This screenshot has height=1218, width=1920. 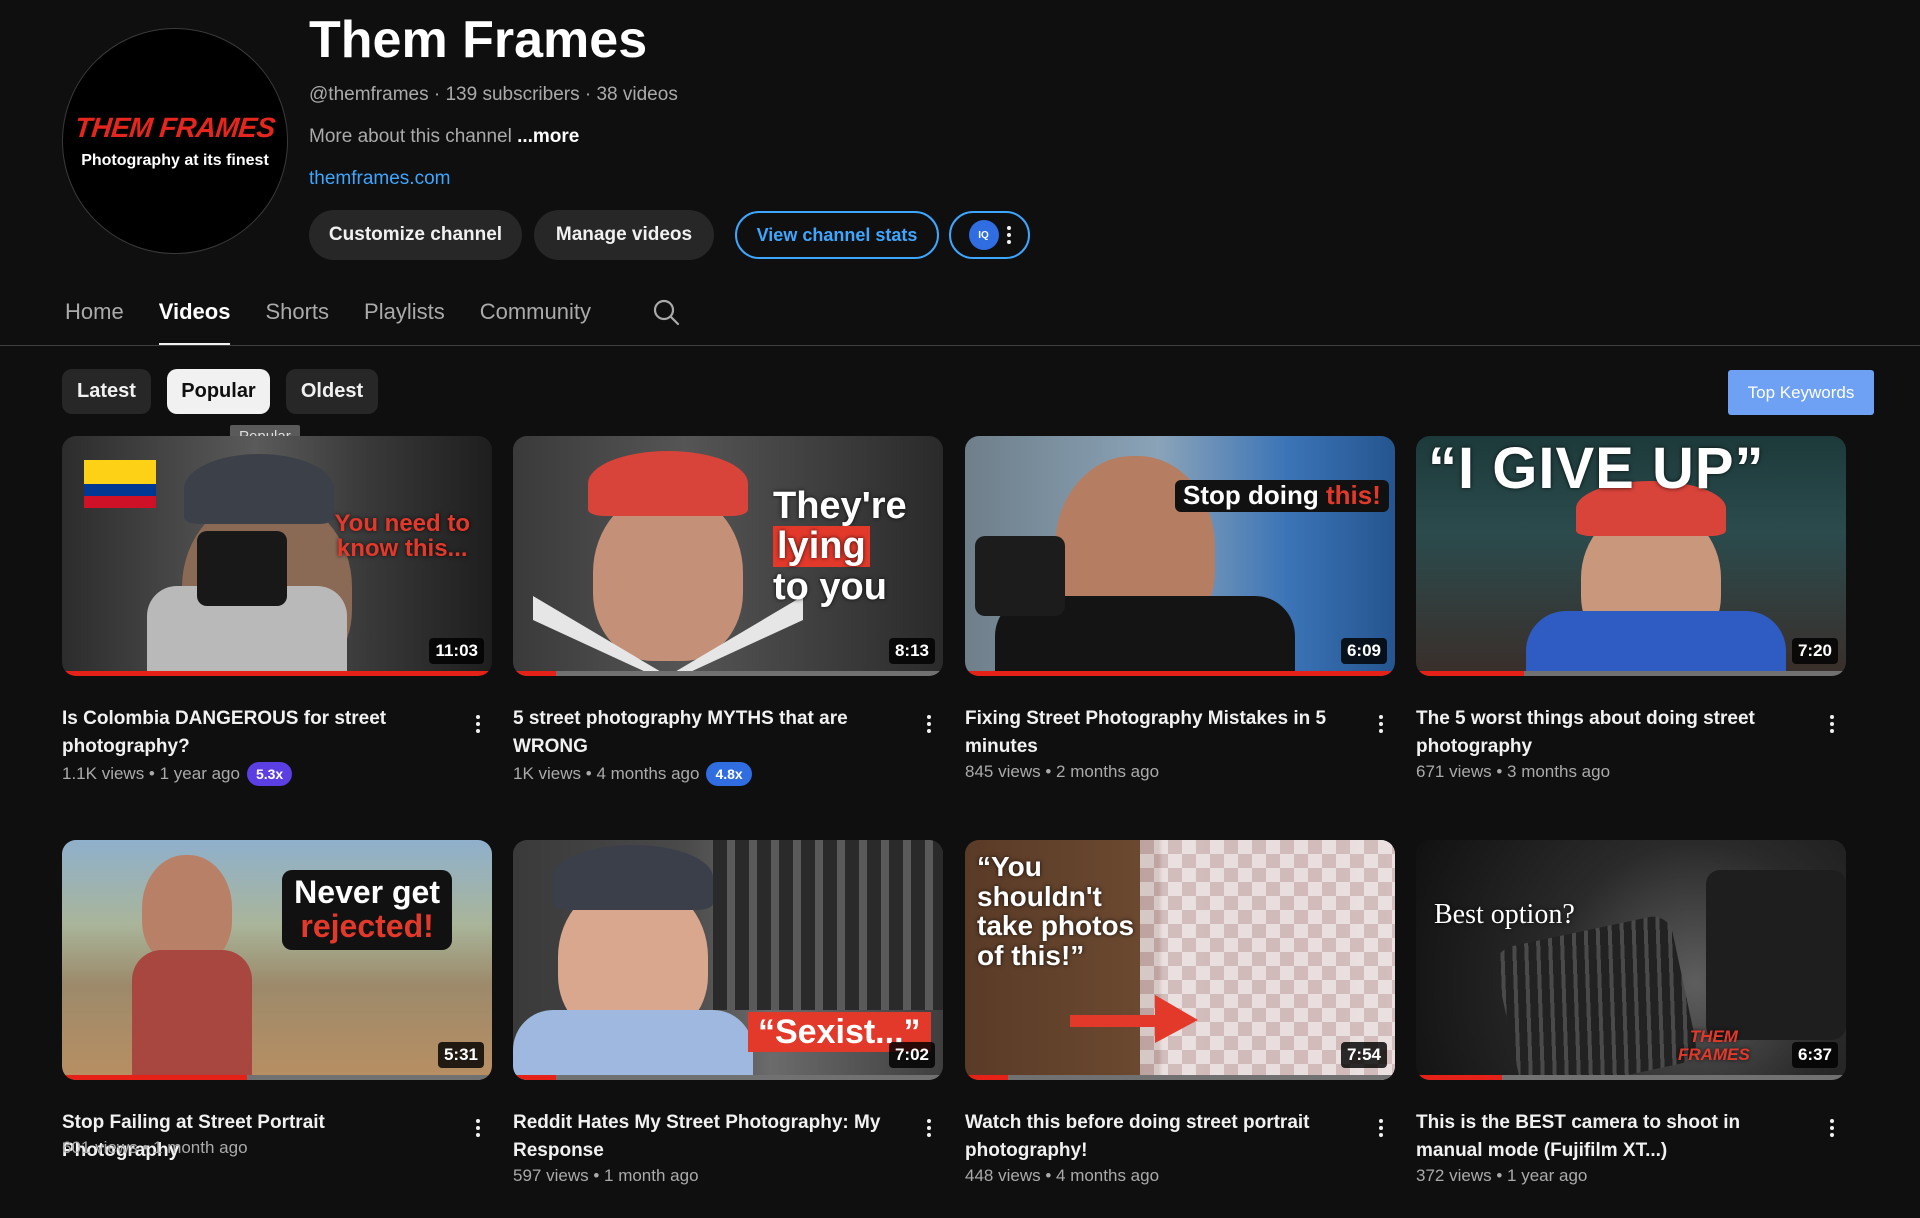 I want to click on tab-home: Home, so click(x=94, y=321).